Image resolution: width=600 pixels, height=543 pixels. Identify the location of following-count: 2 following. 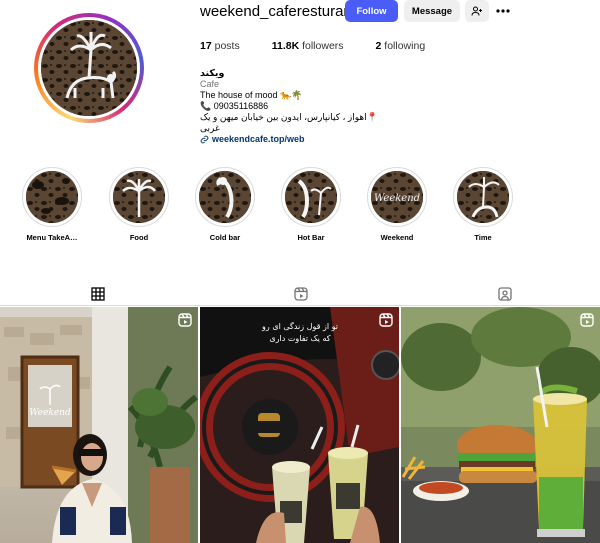
(401, 46).